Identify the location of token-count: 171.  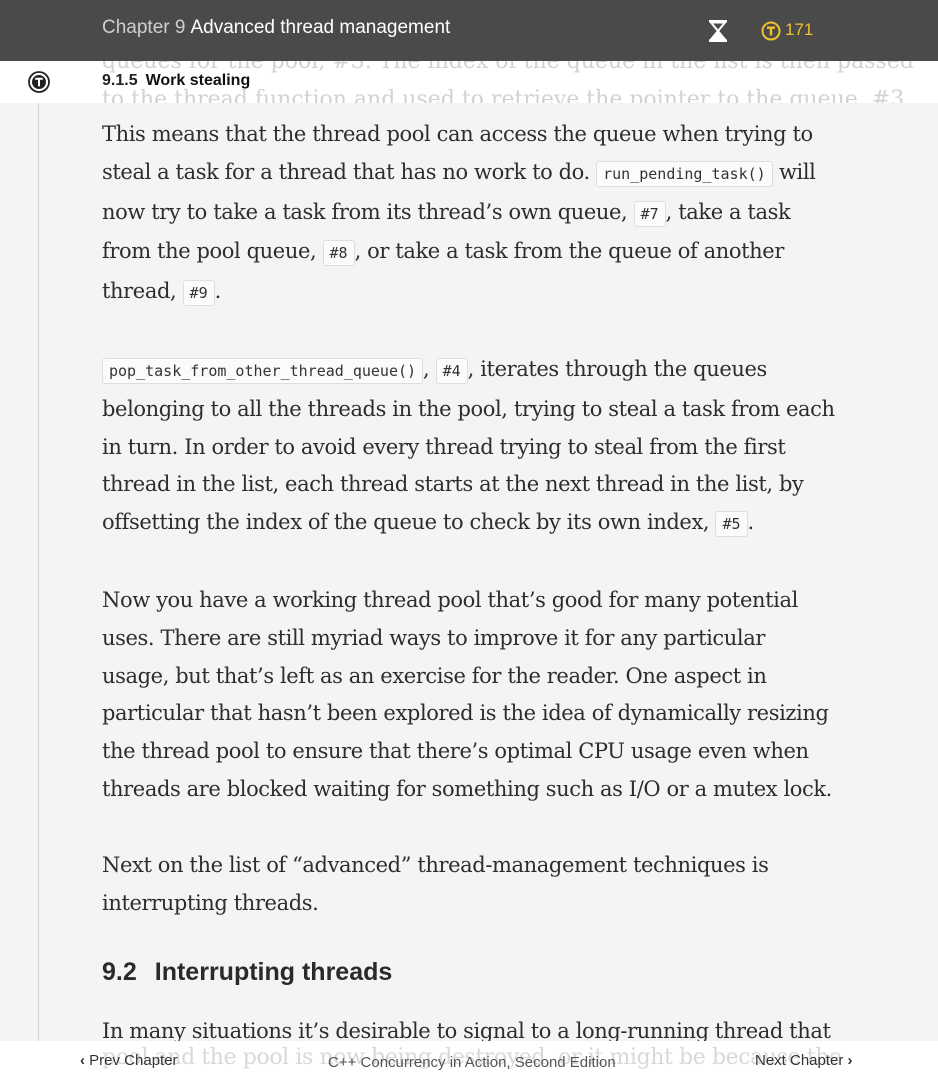
(799, 30).